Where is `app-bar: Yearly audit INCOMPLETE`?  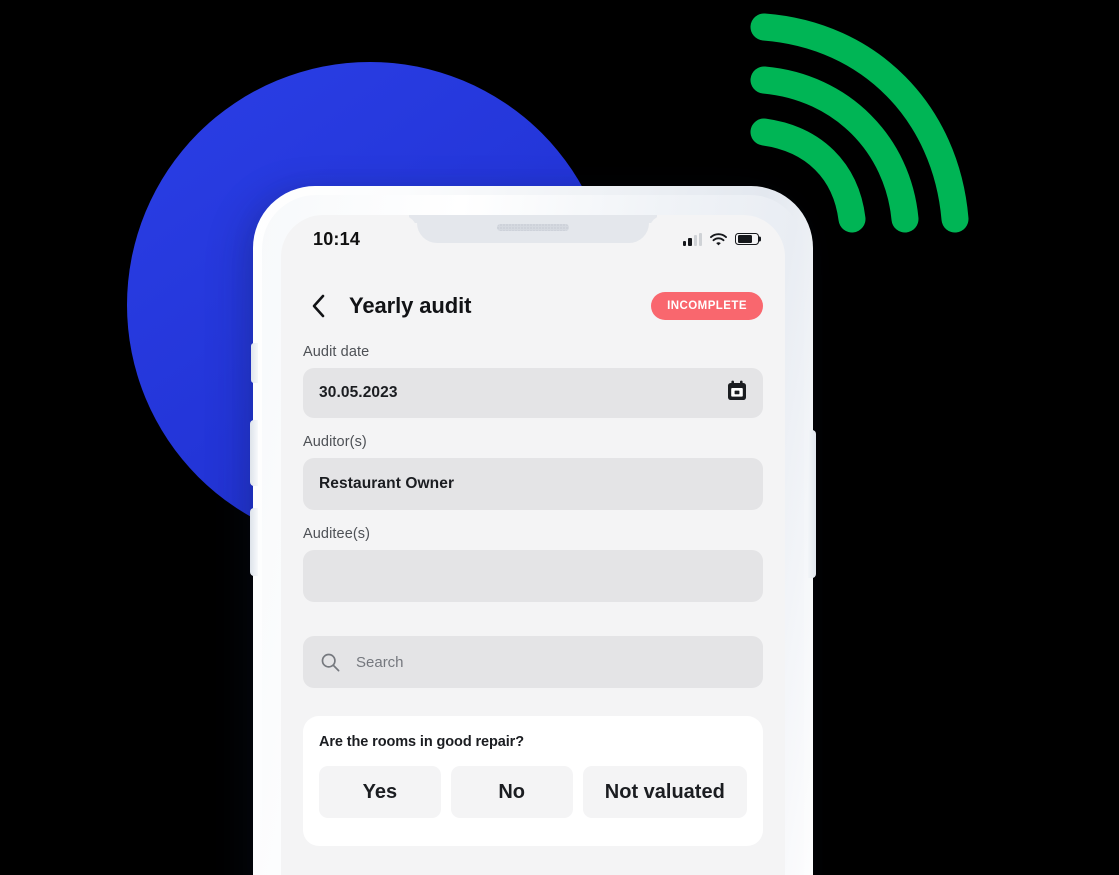
app-bar: Yearly audit INCOMPLETE is located at coordinates (533, 291).